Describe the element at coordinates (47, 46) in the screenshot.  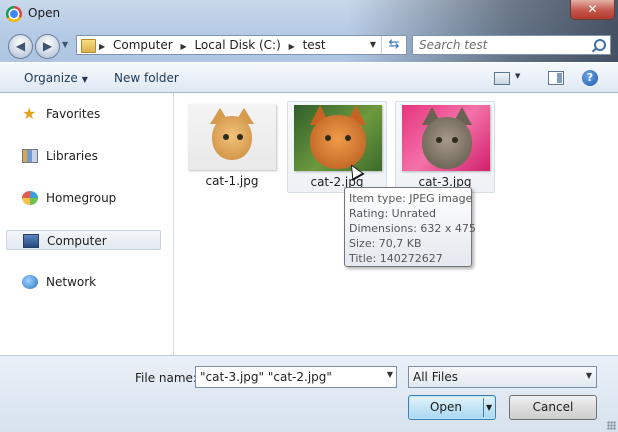
I see `forward-button: ▶` at that location.